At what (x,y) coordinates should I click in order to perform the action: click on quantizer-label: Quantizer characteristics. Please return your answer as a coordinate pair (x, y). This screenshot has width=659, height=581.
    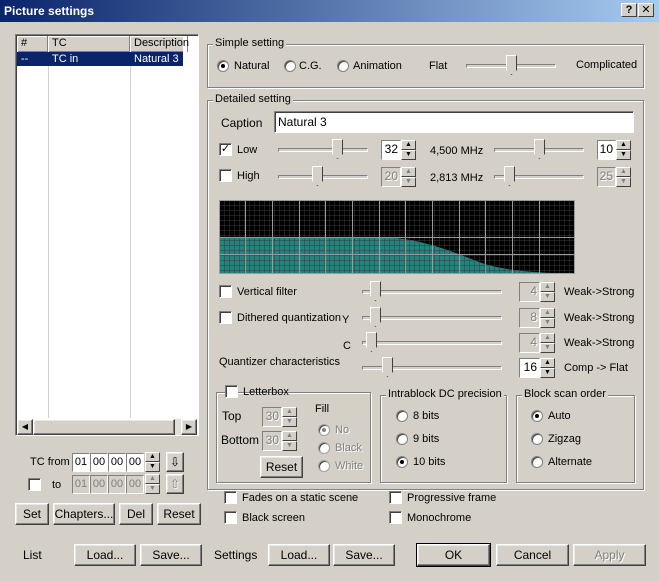
    Looking at the image, I should click on (280, 362).